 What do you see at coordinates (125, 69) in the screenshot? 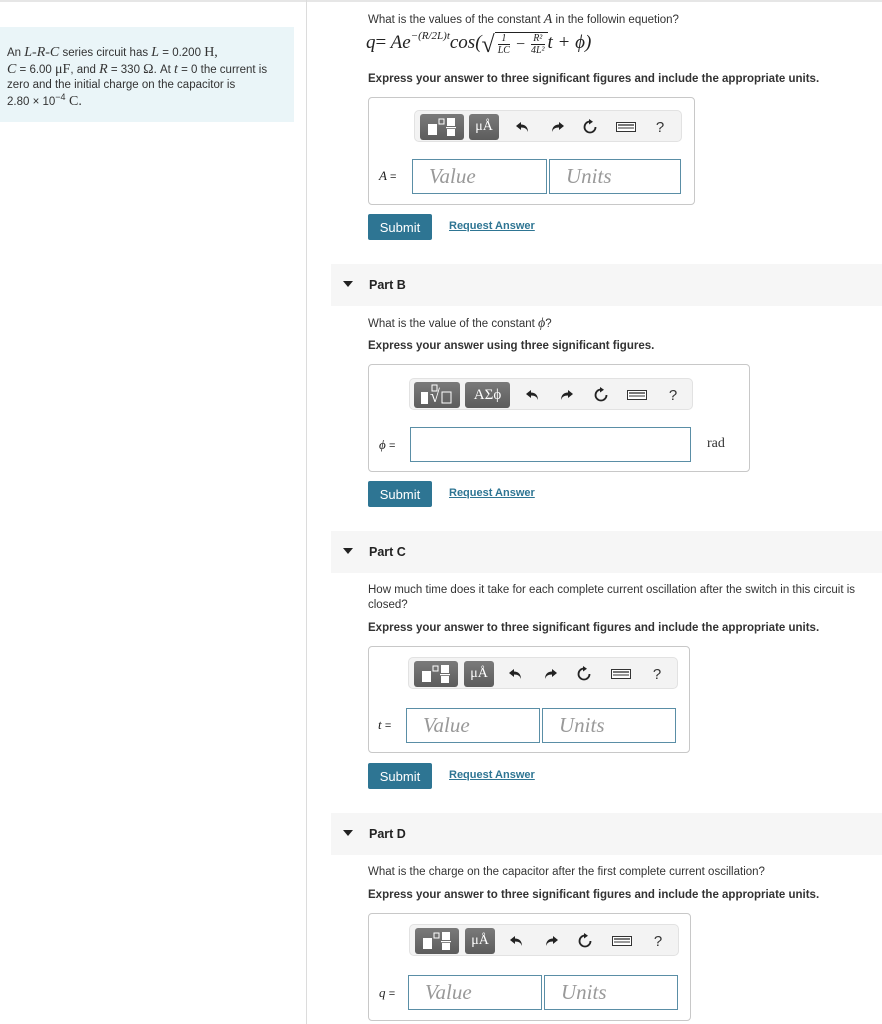
I see `intro-R-value: = 330` at bounding box center [125, 69].